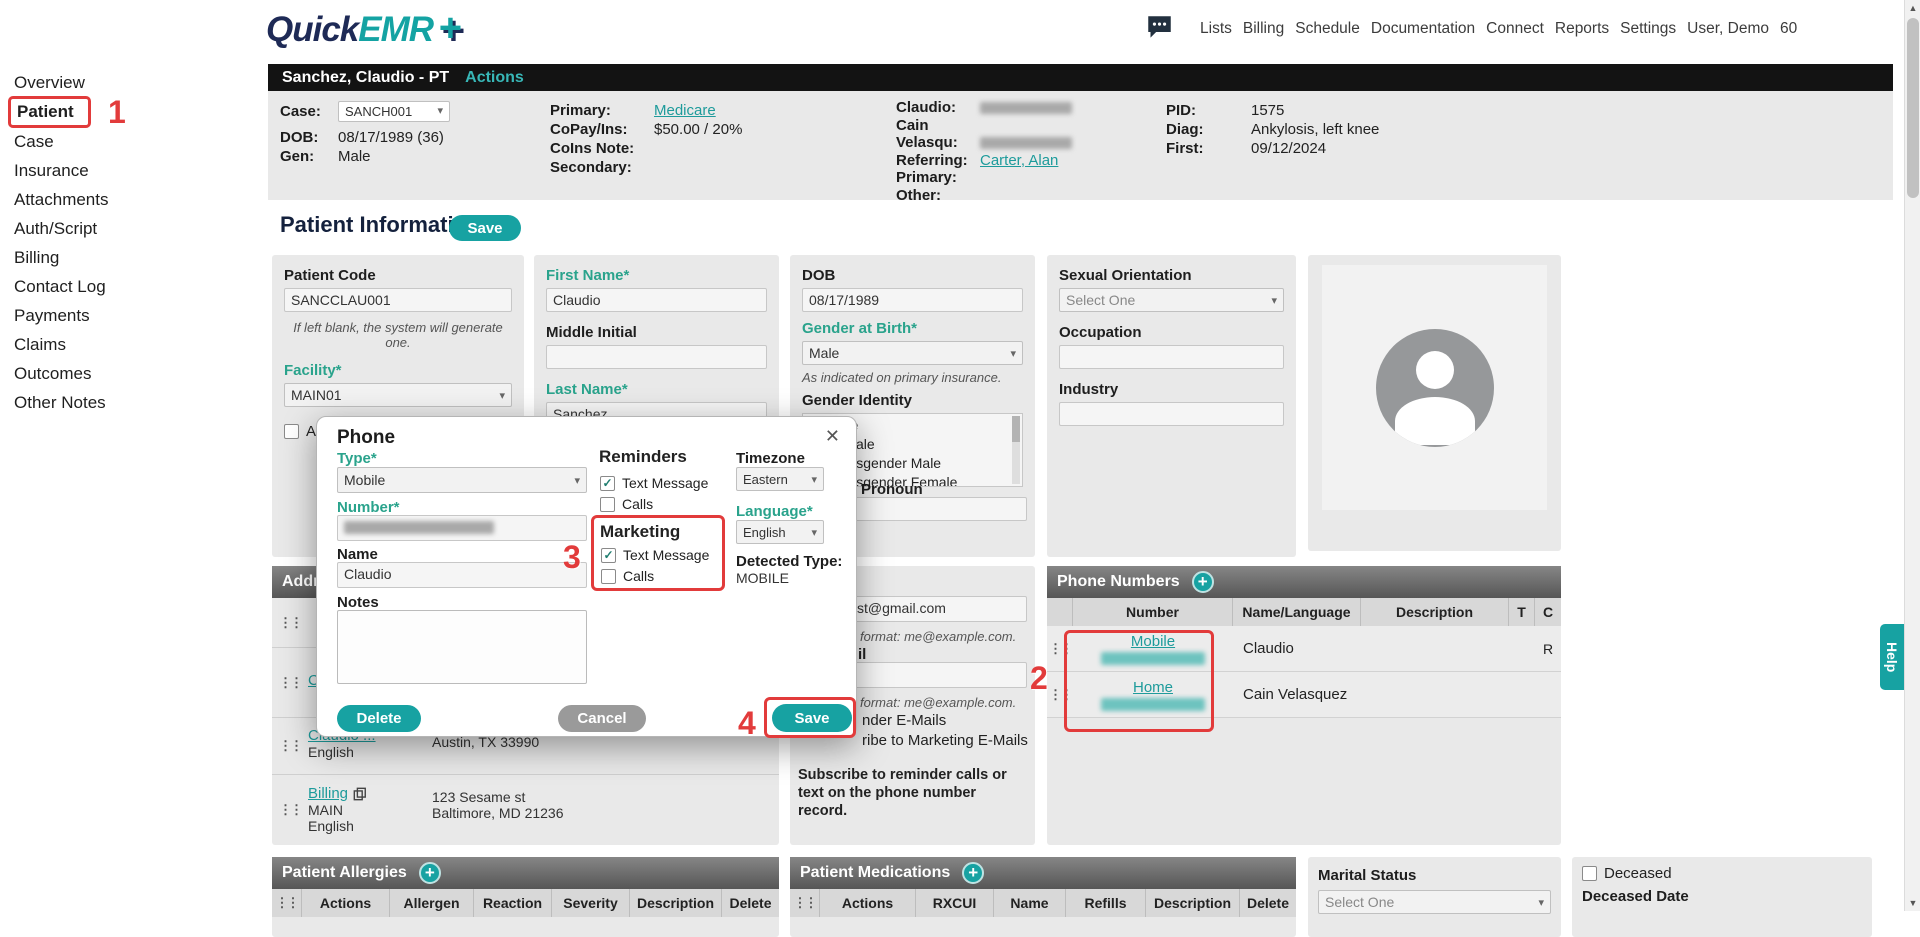 This screenshot has height=937, width=1920. I want to click on scrollbar-thumb, so click(1913, 108).